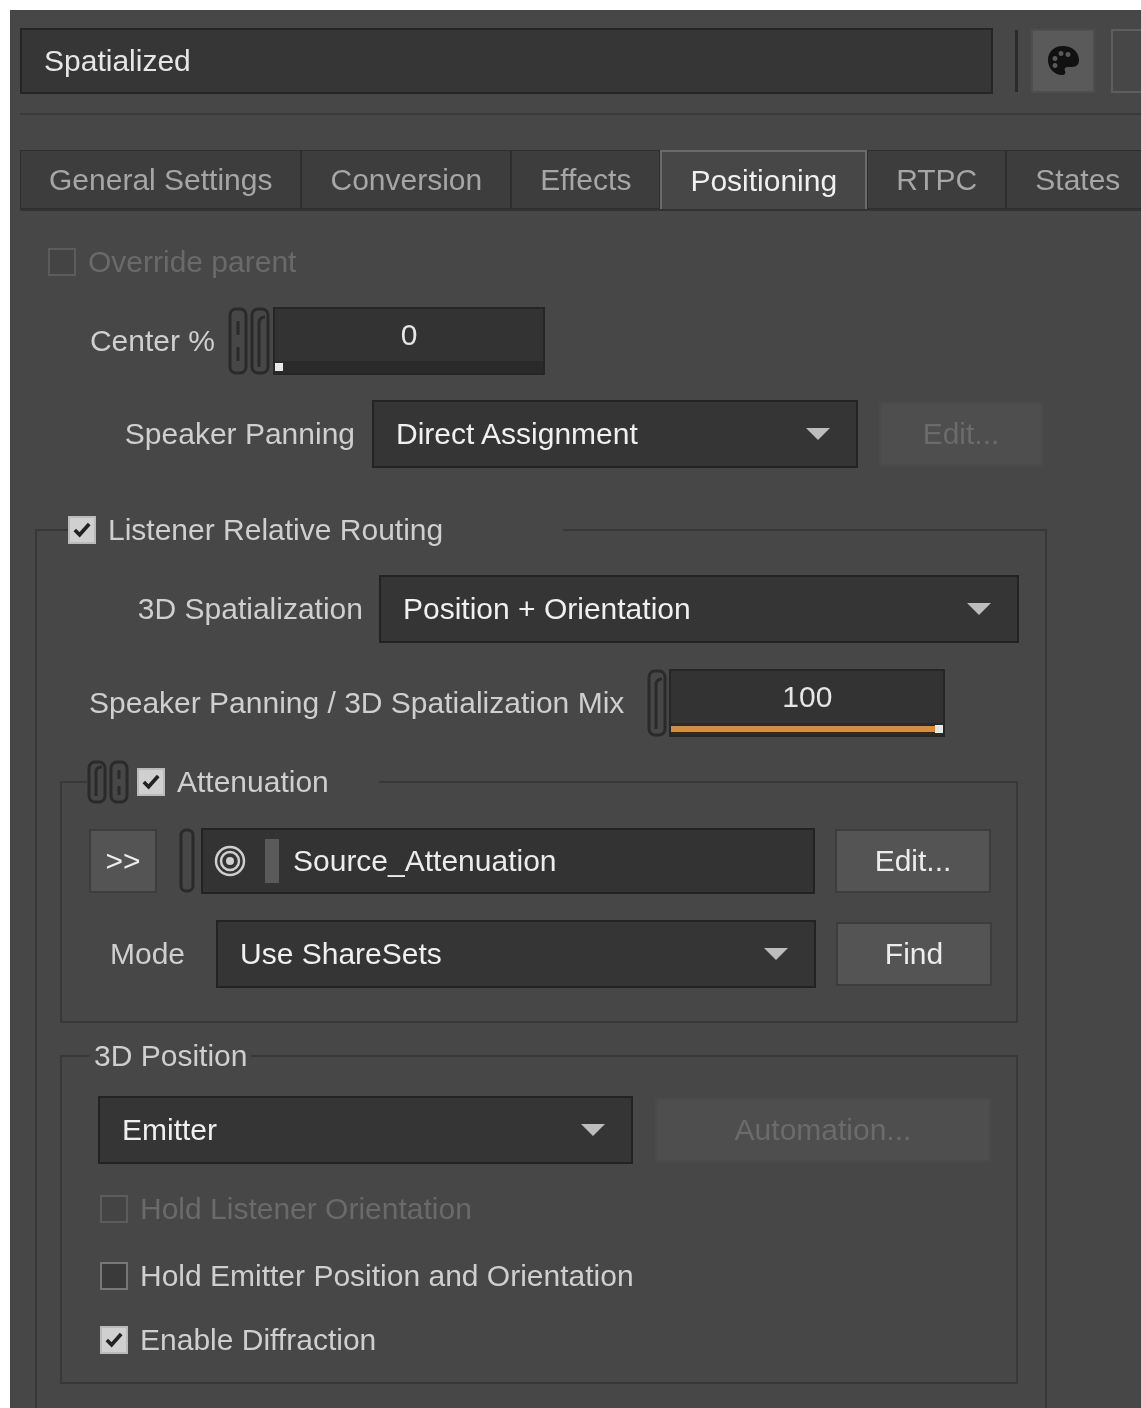 The width and height of the screenshot is (1141, 1408). I want to click on dropdown: Use ShareSets, so click(516, 954).